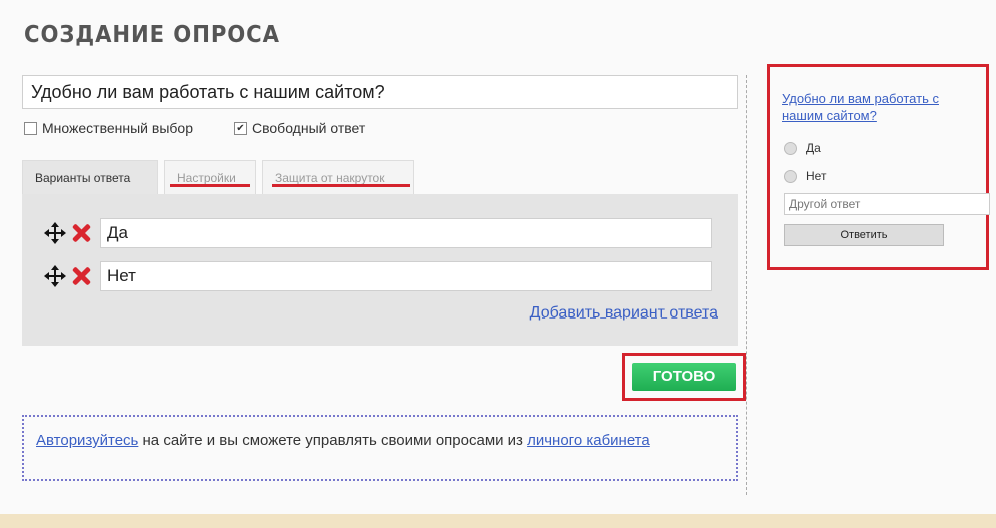 This screenshot has width=996, height=528. What do you see at coordinates (406, 233) in the screenshot?
I see `answer-input: Да` at bounding box center [406, 233].